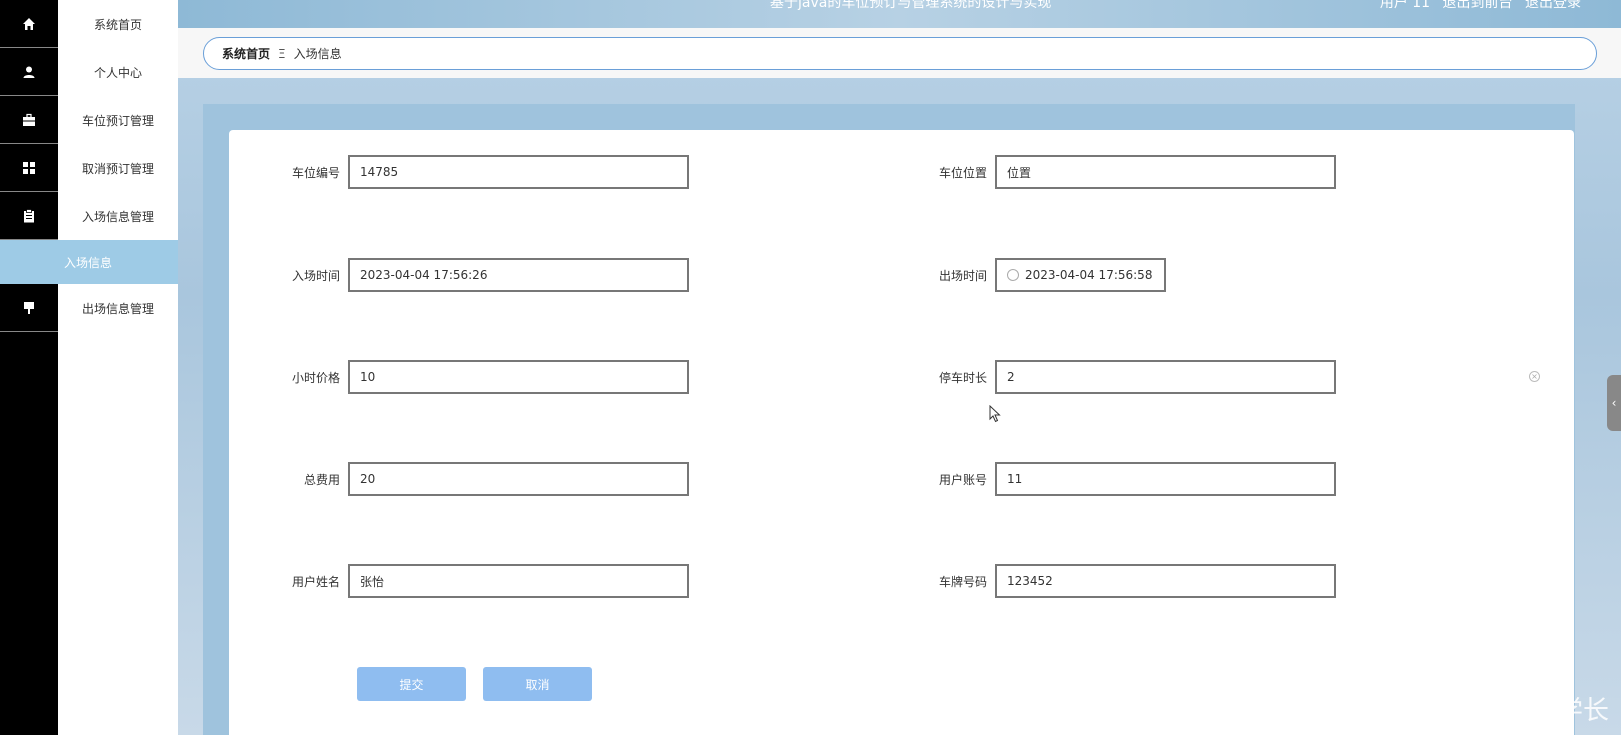 This screenshot has width=1621, height=735. Describe the element at coordinates (29, 168) in the screenshot. I see `grid-icon` at that location.